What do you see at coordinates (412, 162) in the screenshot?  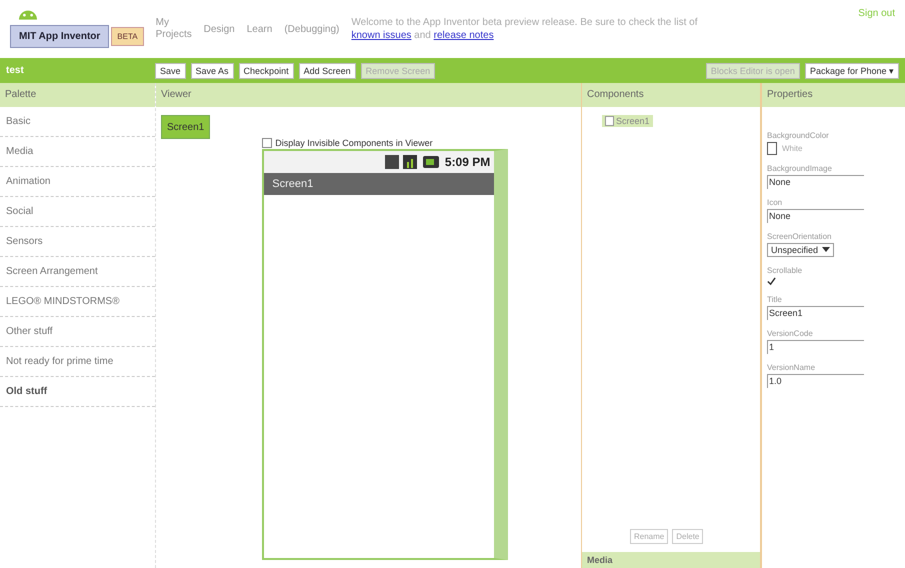 I see `status-icons-drawing` at bounding box center [412, 162].